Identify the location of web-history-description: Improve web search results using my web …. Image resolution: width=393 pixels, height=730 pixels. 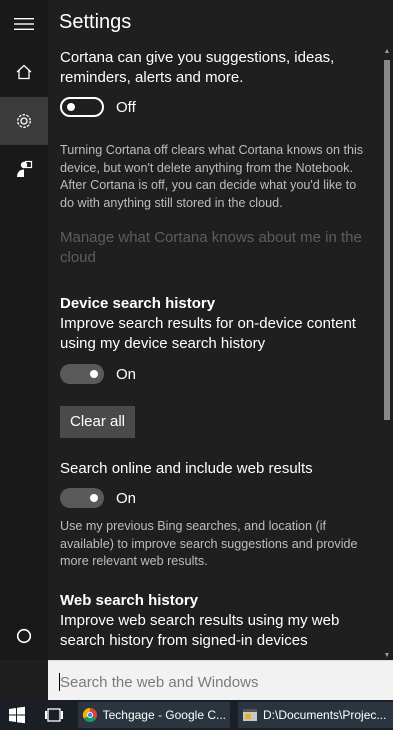
(200, 630).